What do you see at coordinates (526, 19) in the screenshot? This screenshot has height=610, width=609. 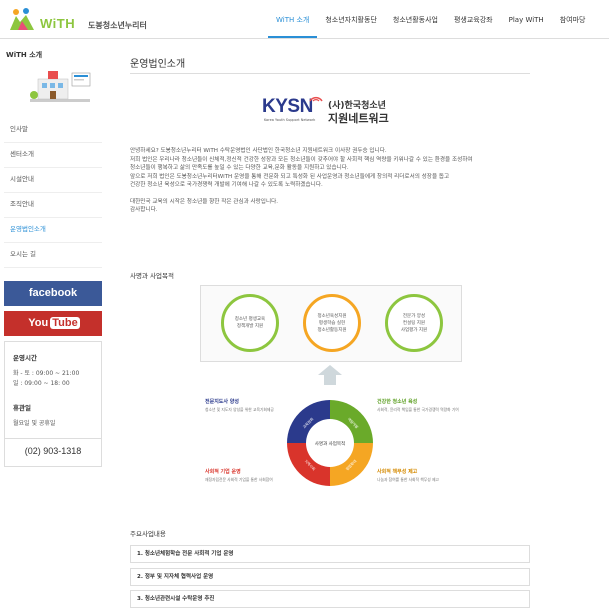 I see `nav-play-with: Play WiTH` at bounding box center [526, 19].